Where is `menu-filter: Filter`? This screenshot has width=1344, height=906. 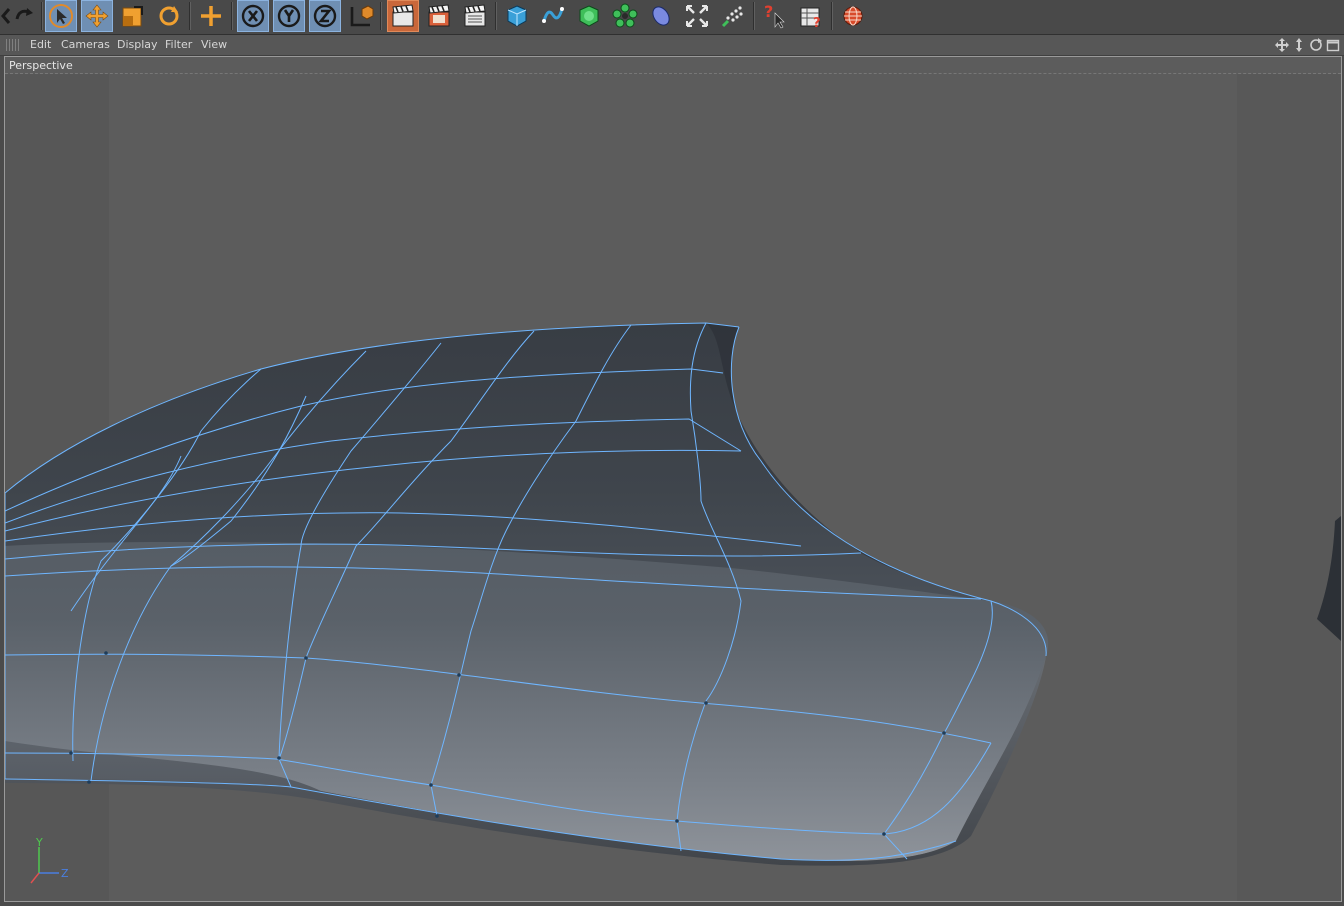 menu-filter: Filter is located at coordinates (178, 44).